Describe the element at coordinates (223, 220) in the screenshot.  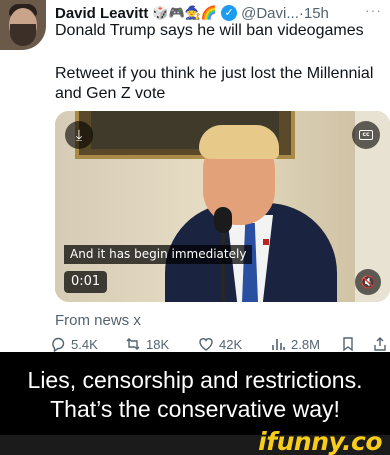
I see `microphone` at that location.